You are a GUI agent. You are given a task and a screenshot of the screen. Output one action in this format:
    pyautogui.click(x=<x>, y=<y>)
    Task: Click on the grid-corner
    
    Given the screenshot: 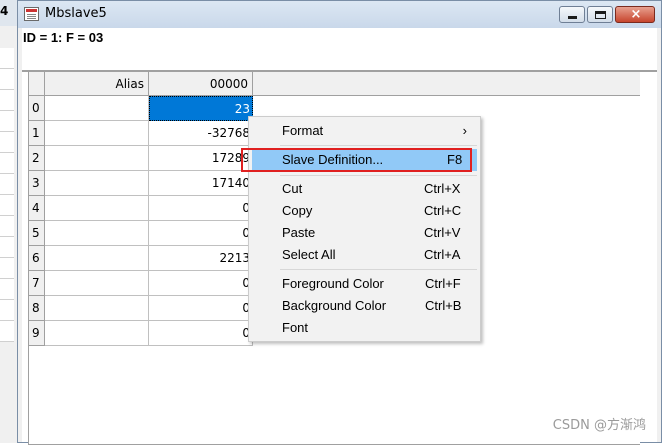 What is the action you would take?
    pyautogui.click(x=37, y=84)
    